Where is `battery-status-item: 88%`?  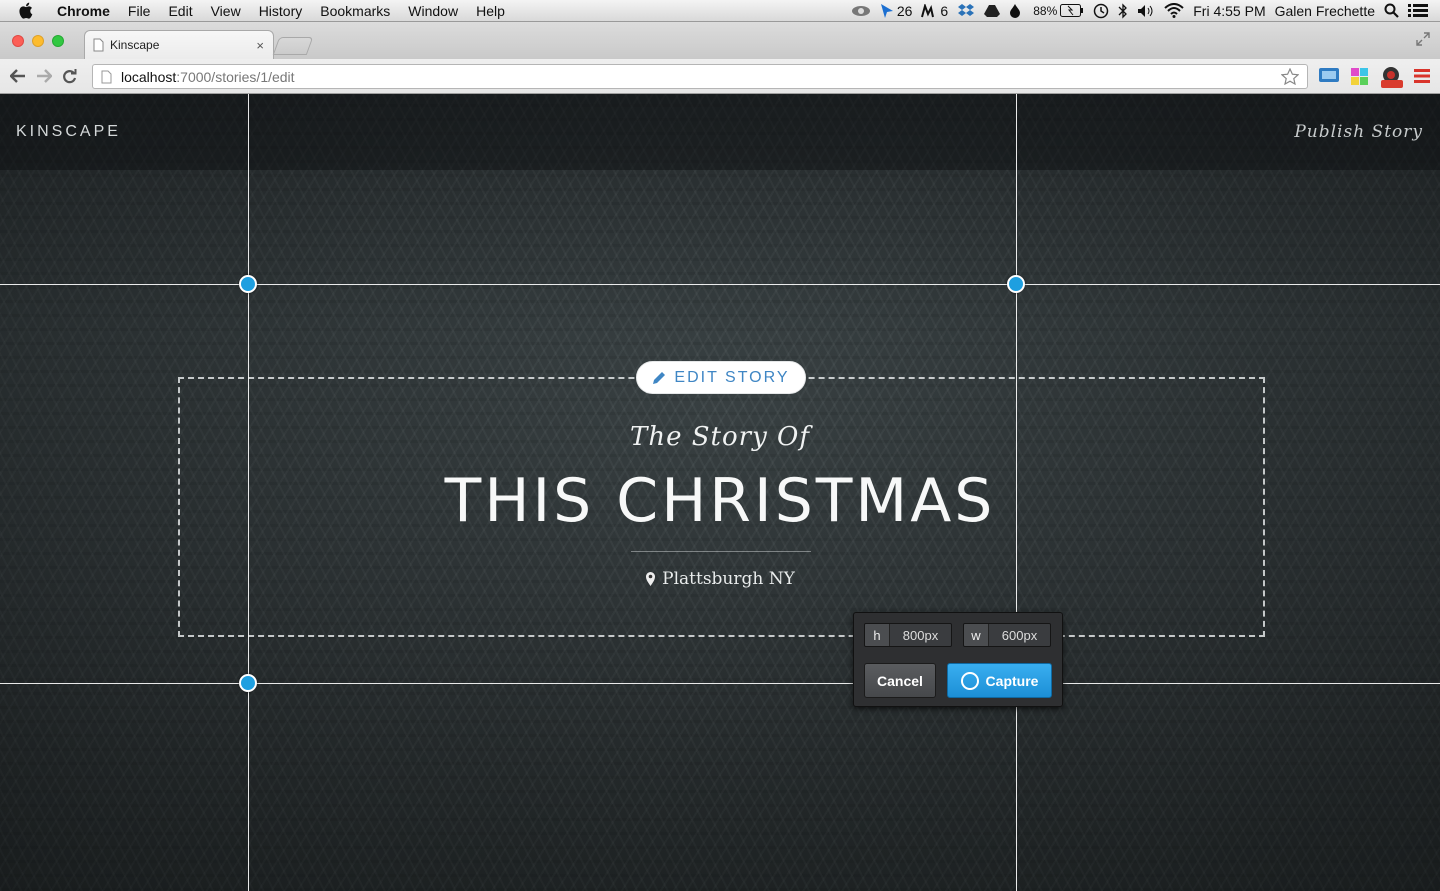 battery-status-item: 88% is located at coordinates (1057, 11).